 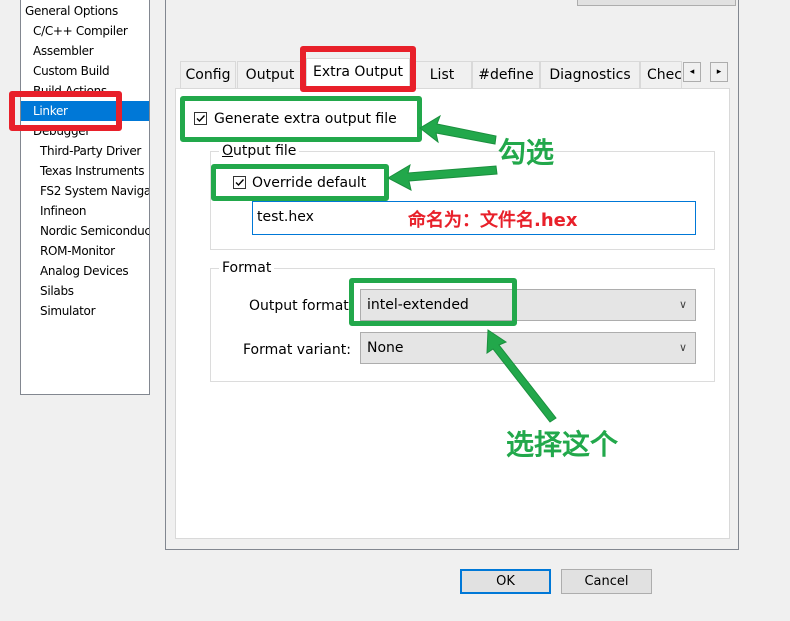 I want to click on annotation-check-note: 勾选, so click(x=526, y=152).